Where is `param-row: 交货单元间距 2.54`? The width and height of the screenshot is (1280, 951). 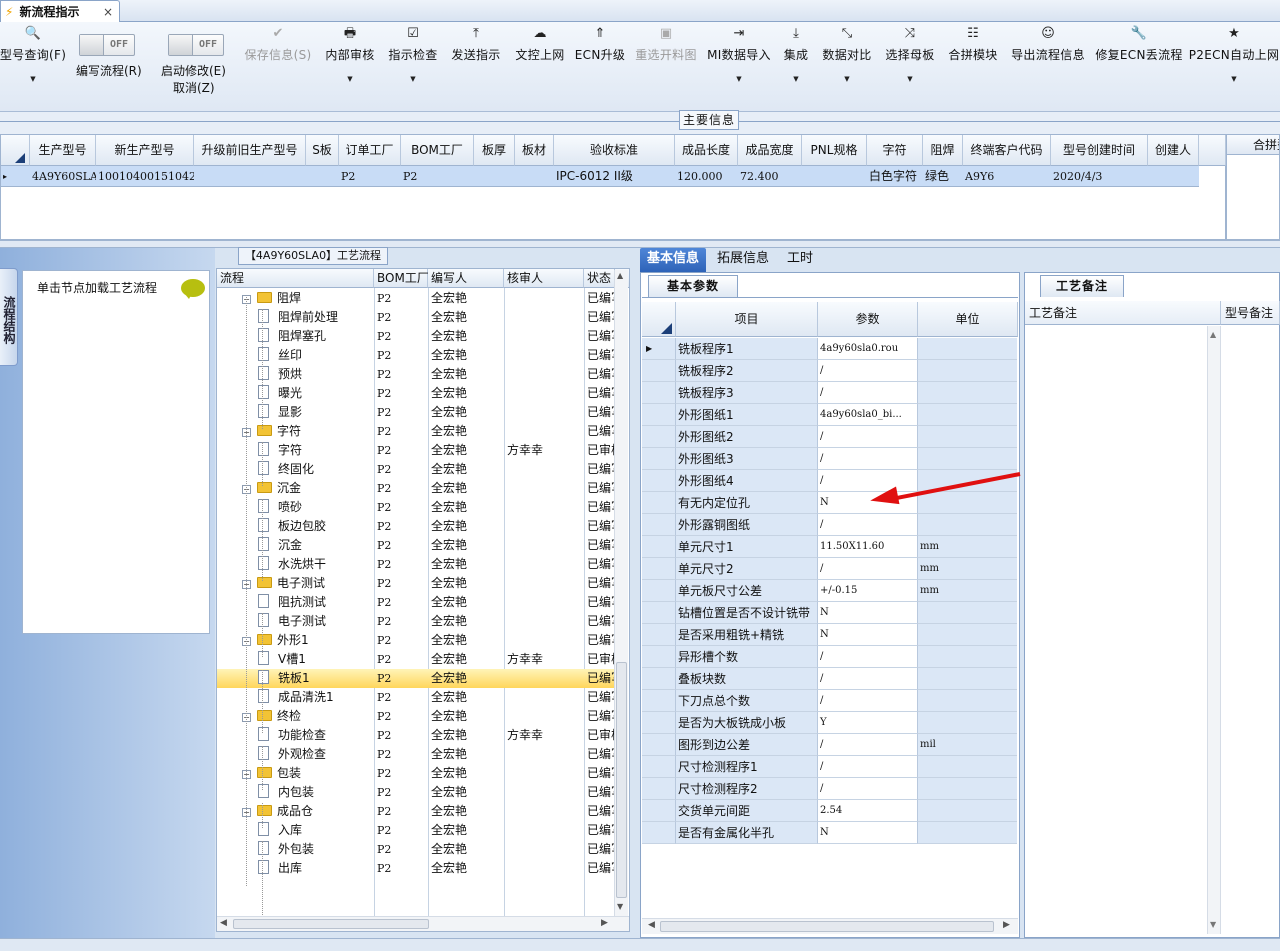
param-row: 交货单元间距 2.54 is located at coordinates (830, 811).